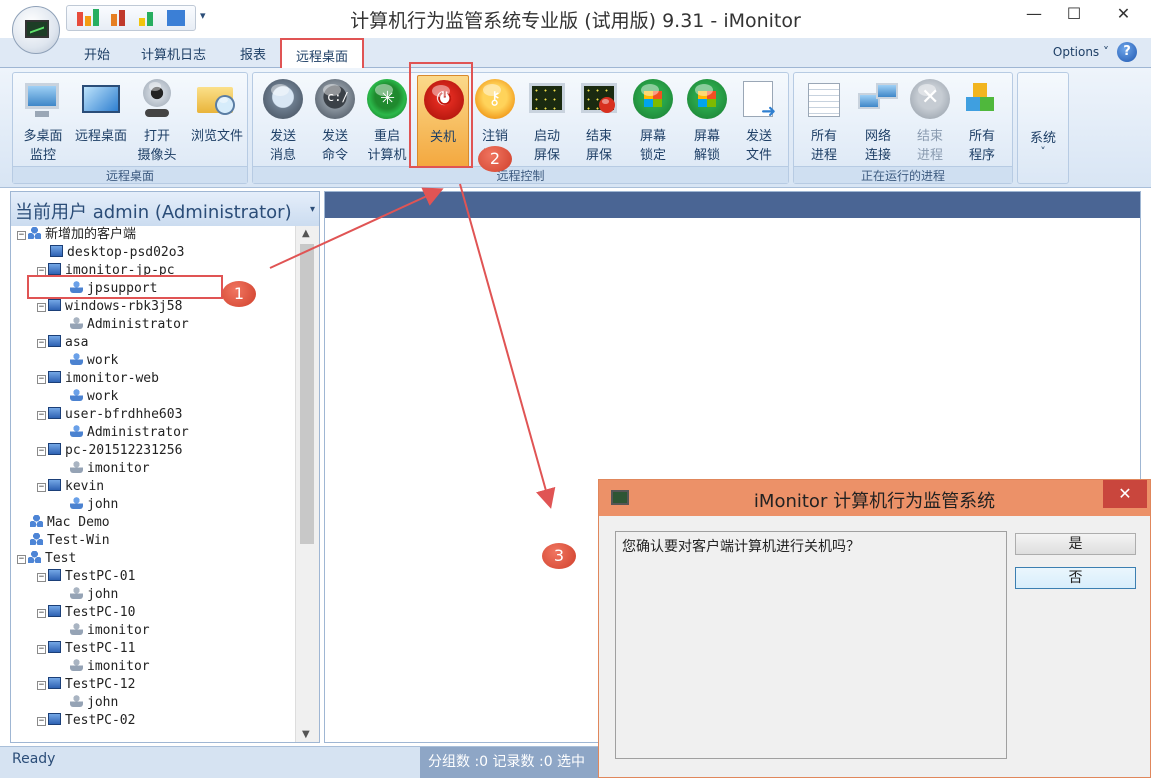 This screenshot has height=778, width=1151. I want to click on tree-item-pc: − asa, so click(62, 343).